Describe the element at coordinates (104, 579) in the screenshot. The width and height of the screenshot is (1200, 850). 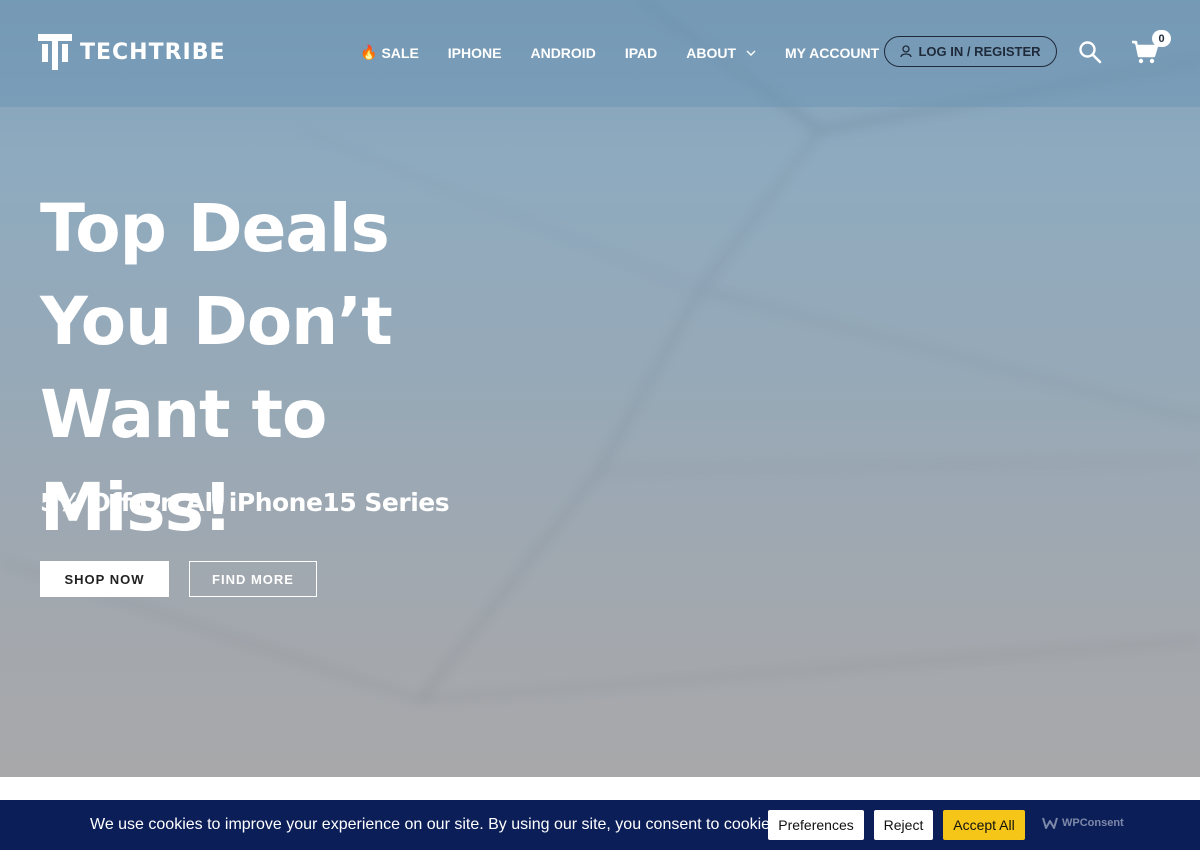
I see `shop-now-button: SHOP NOW` at that location.